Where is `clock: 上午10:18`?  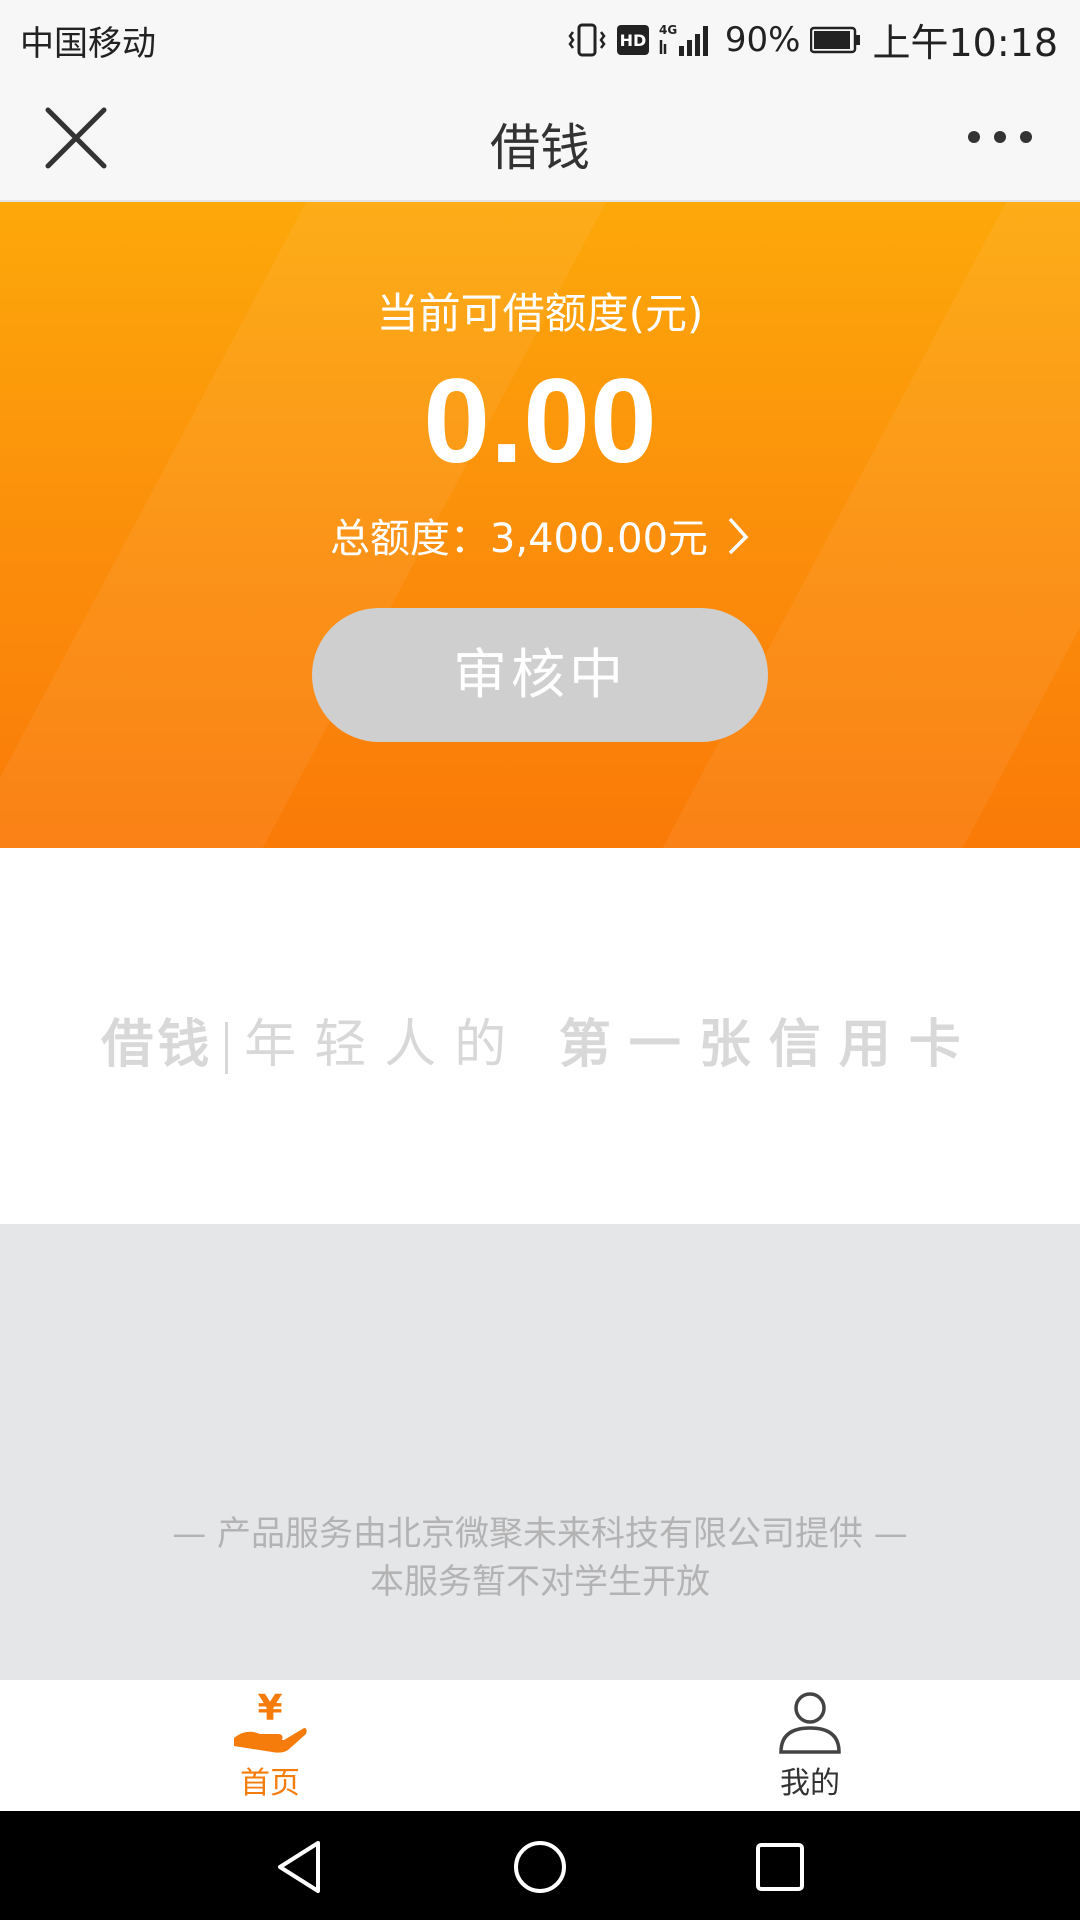
clock: 上午10:18 is located at coordinates (965, 43).